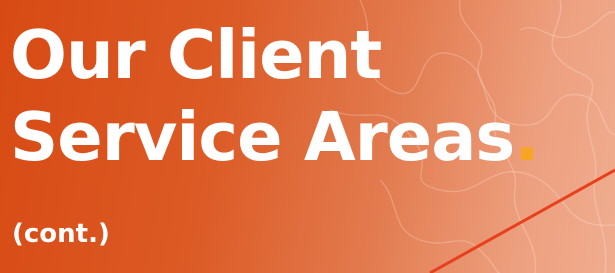 The image size is (615, 273). What do you see at coordinates (522, 220) in the screenshot?
I see `accent-line` at bounding box center [522, 220].